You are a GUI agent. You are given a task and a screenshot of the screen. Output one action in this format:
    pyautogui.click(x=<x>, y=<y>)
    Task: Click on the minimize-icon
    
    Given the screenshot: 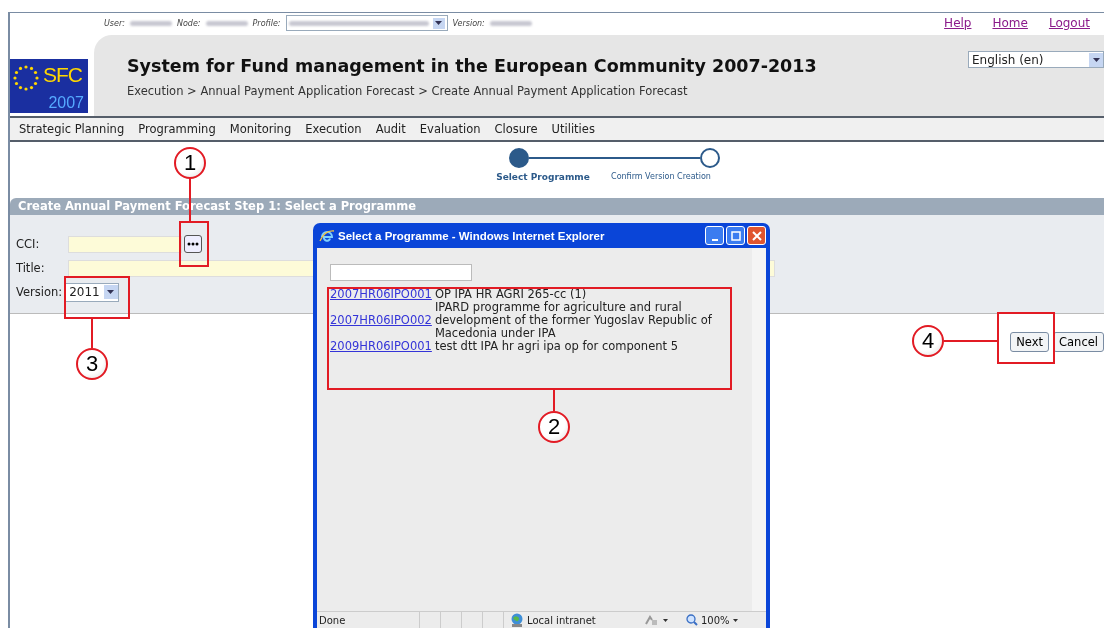 What is the action you would take?
    pyautogui.click(x=714, y=239)
    